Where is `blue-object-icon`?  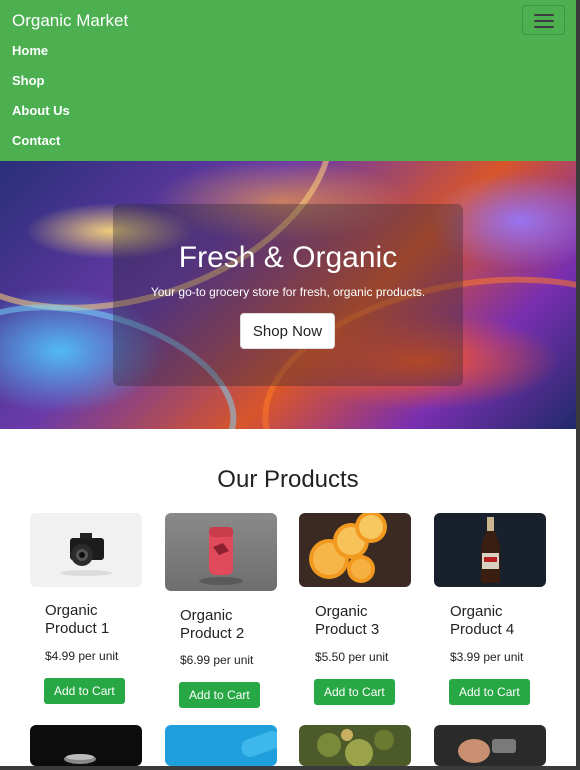 blue-object-icon is located at coordinates (259, 744).